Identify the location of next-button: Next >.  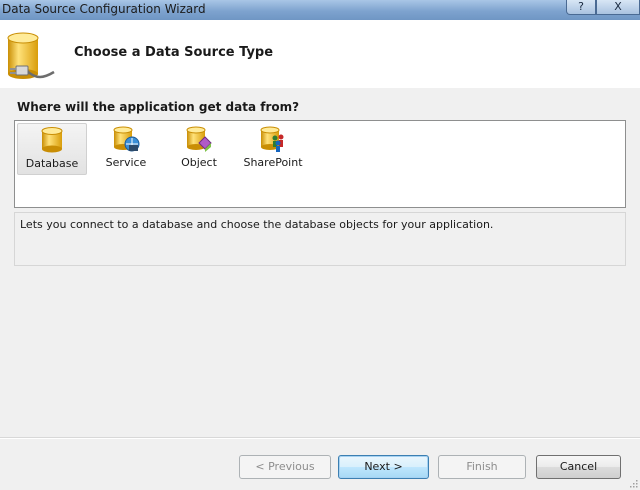
(383, 467).